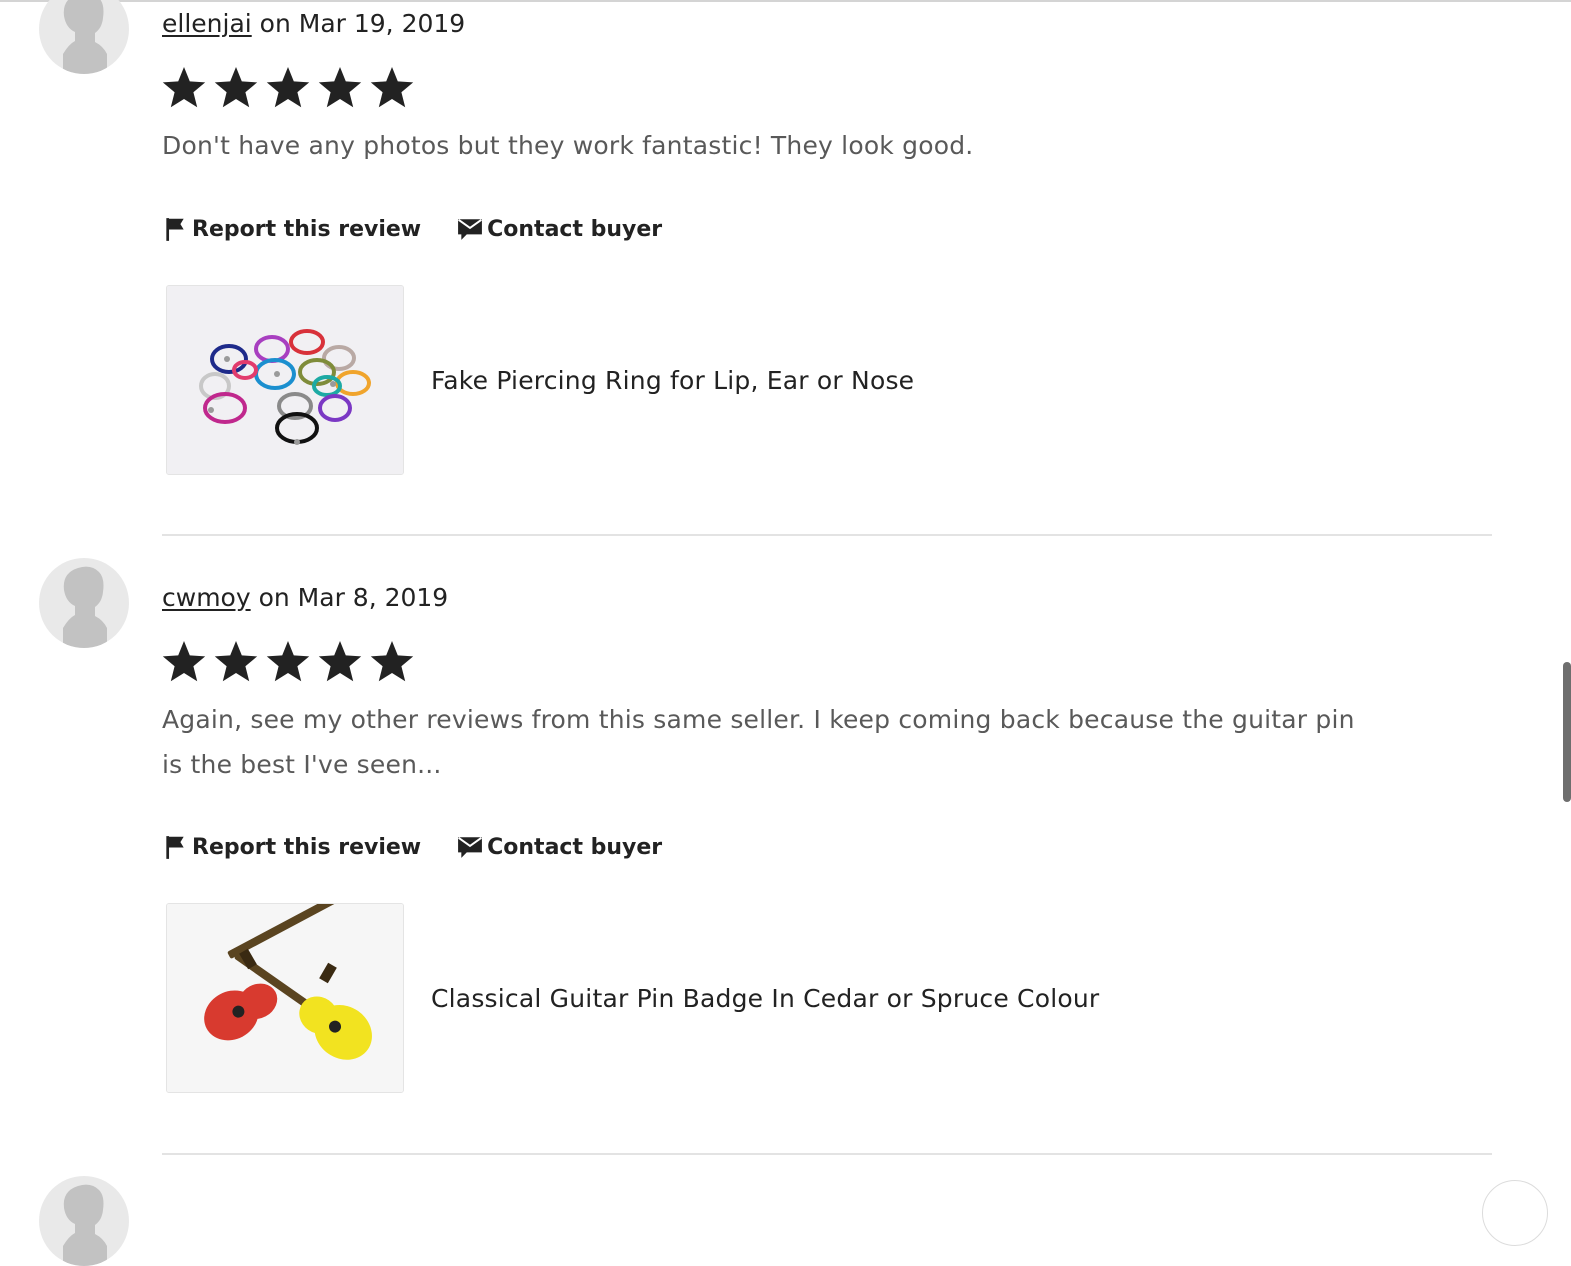 The image size is (1571, 1266). What do you see at coordinates (207, 23) in the screenshot?
I see `reviewer-username-link: ellenjai` at bounding box center [207, 23].